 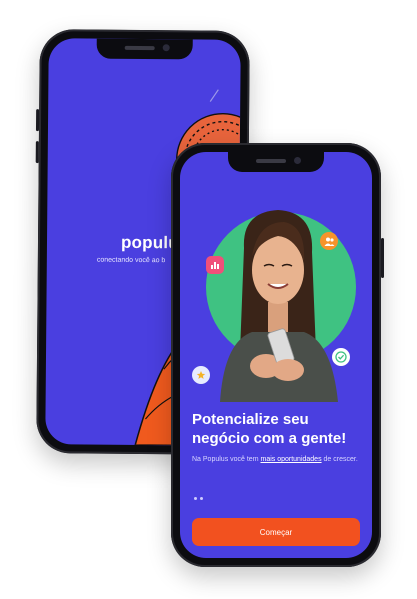 I want to click on users-icon, so click(x=329, y=241).